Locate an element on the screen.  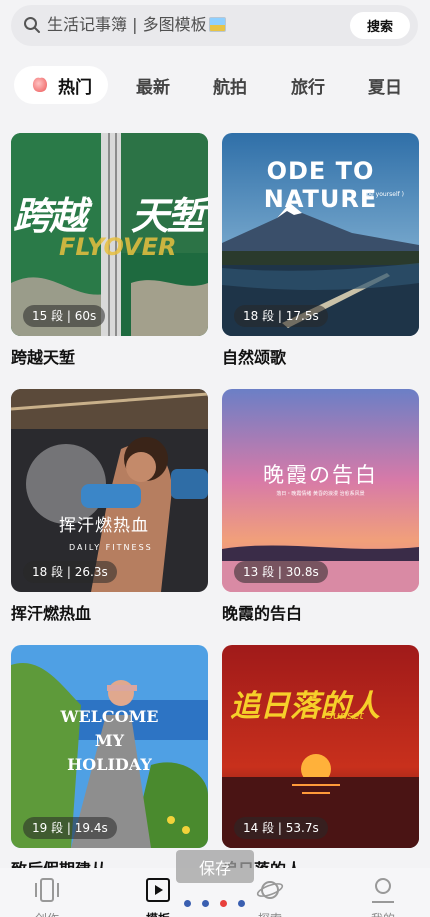
segment-duration-badge: 18 段 | 26.3s is located at coordinates (70, 572).